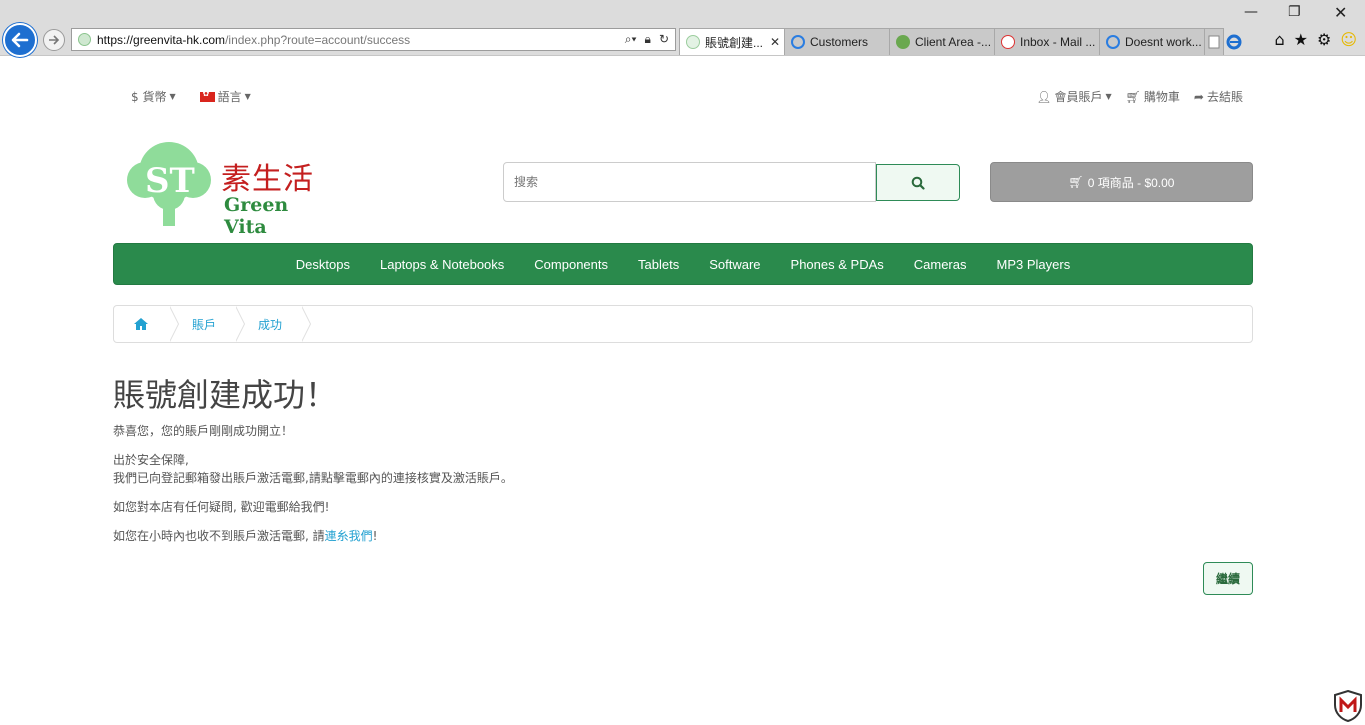 The image size is (1365, 725). What do you see at coordinates (323, 264) in the screenshot?
I see `menu-item-desktops: Desktops` at bounding box center [323, 264].